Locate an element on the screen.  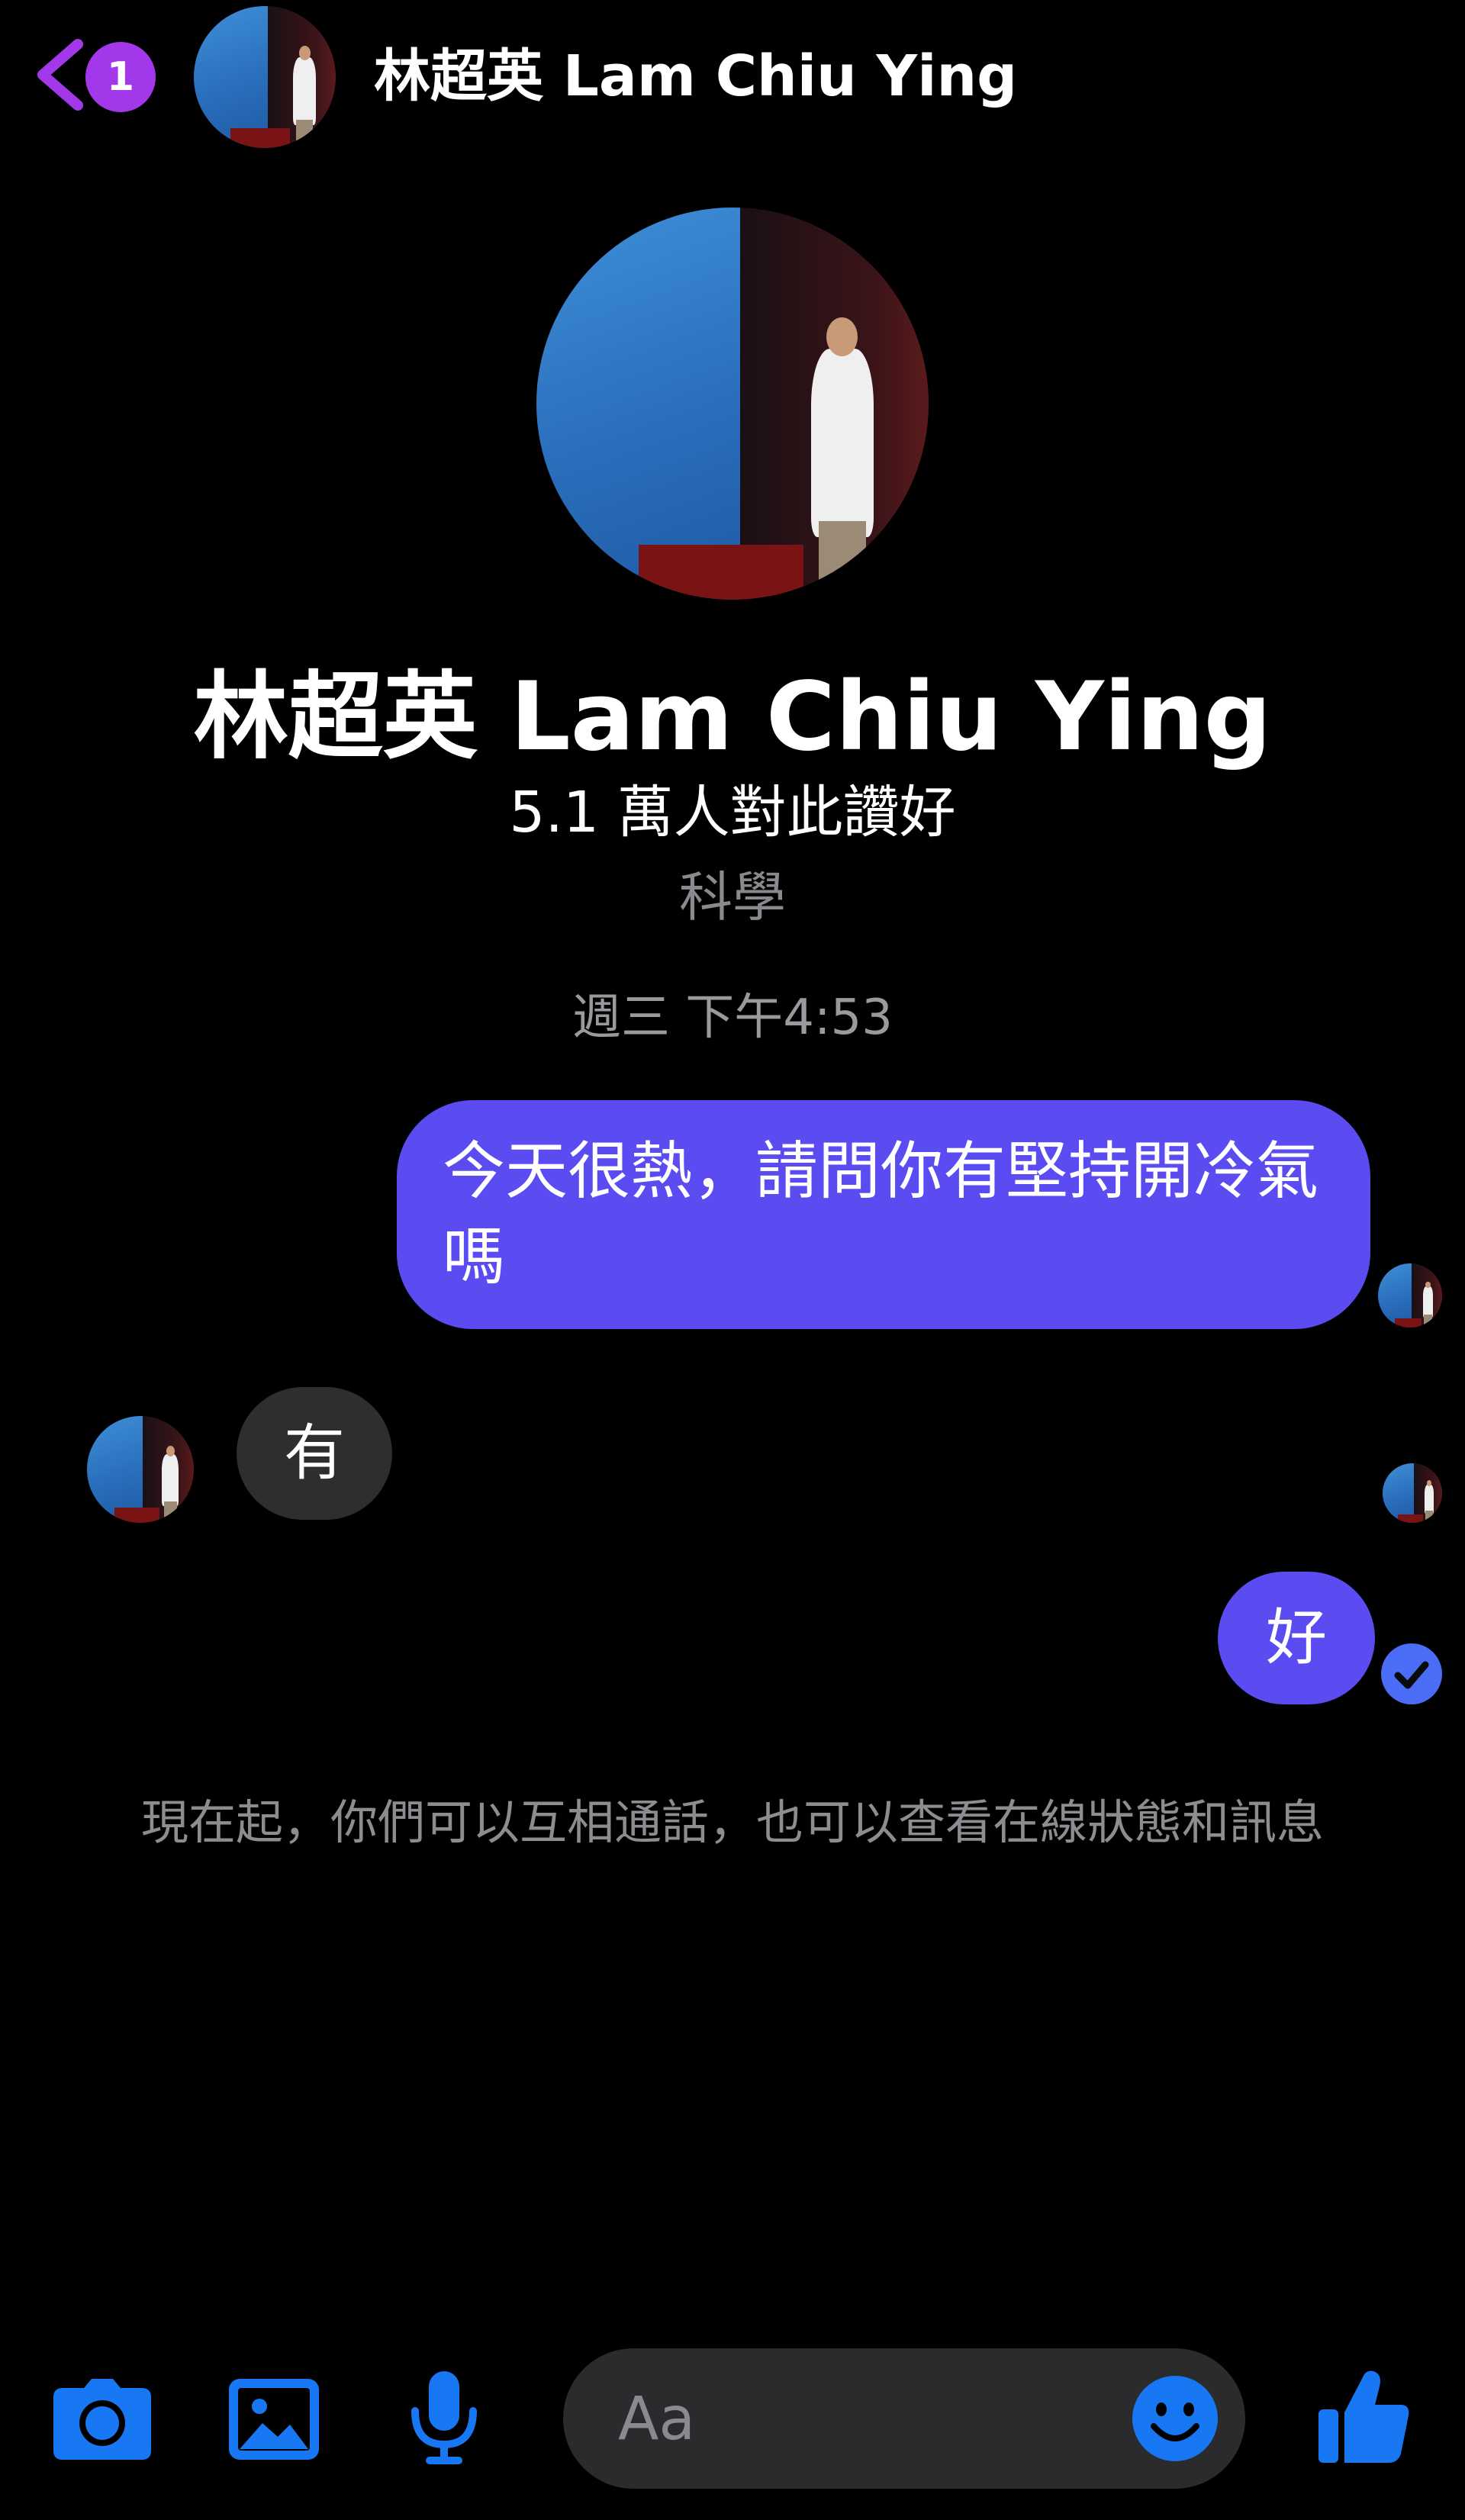
incoming-message-bubble: 有 is located at coordinates (314, 1454).